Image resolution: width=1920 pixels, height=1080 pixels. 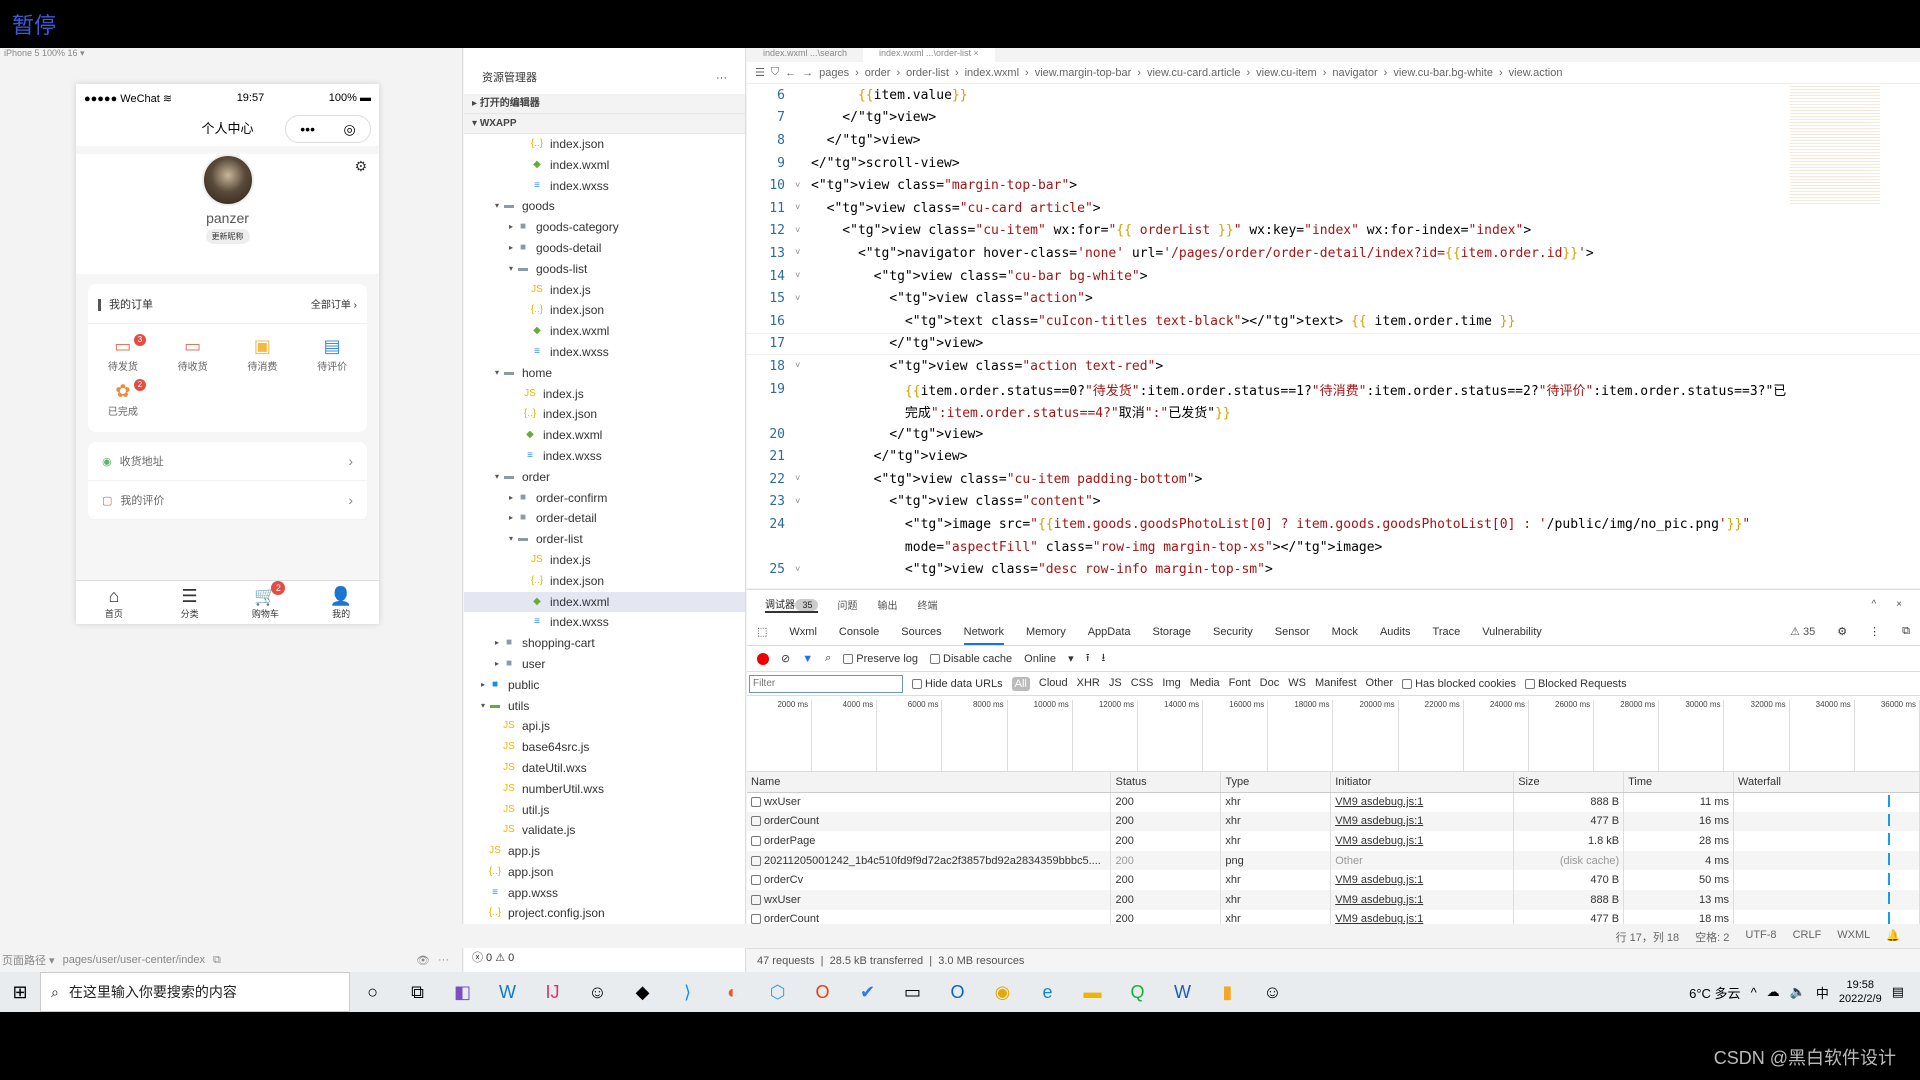 I want to click on filter-type-doc: Doc, so click(x=1270, y=684).